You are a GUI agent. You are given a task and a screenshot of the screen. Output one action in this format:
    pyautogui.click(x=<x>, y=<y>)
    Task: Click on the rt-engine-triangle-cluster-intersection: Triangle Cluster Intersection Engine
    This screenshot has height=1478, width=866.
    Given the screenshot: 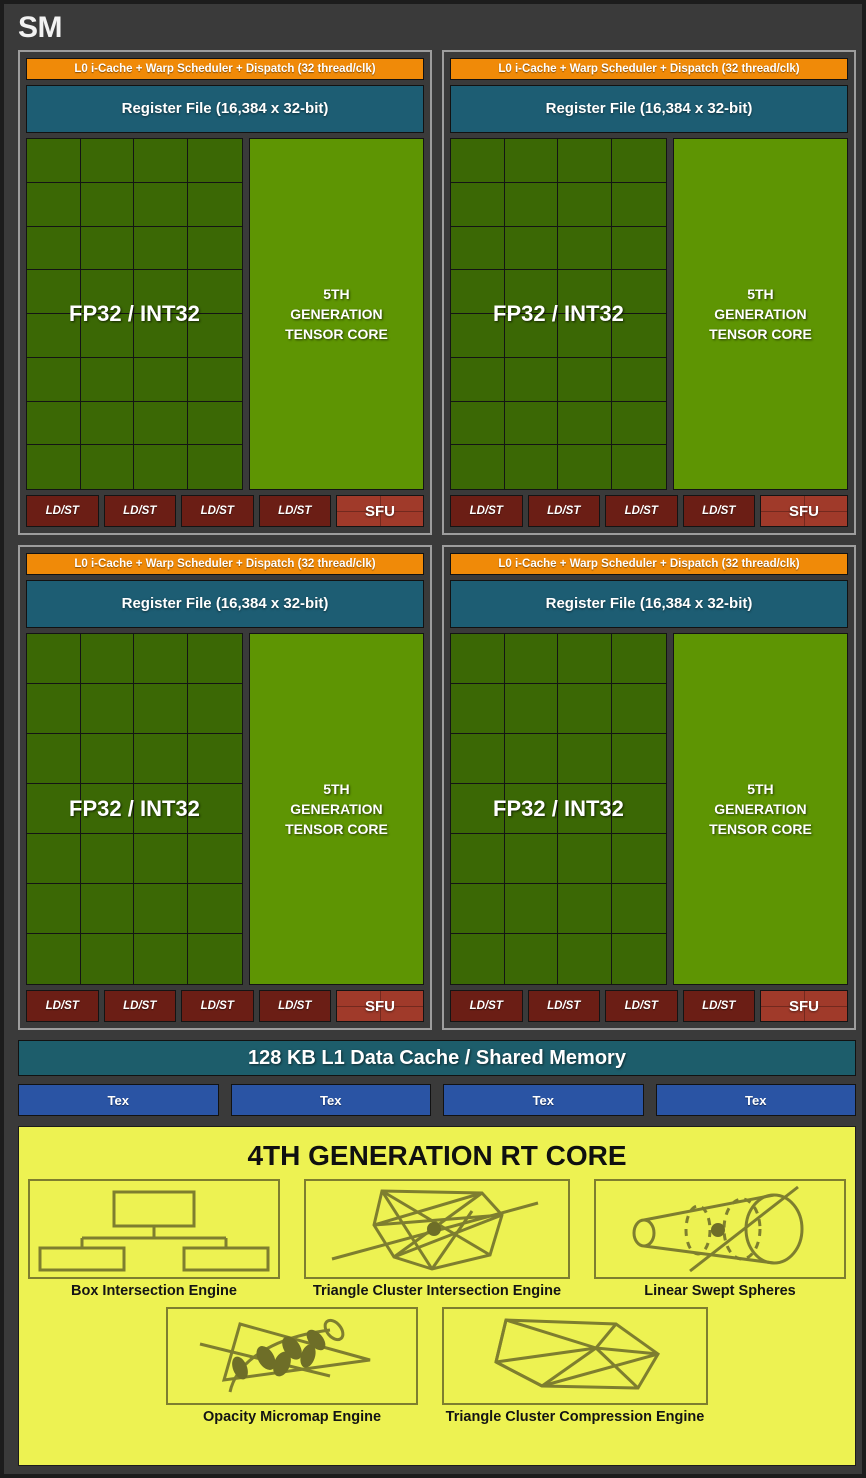 What is the action you would take?
    pyautogui.click(x=437, y=1239)
    